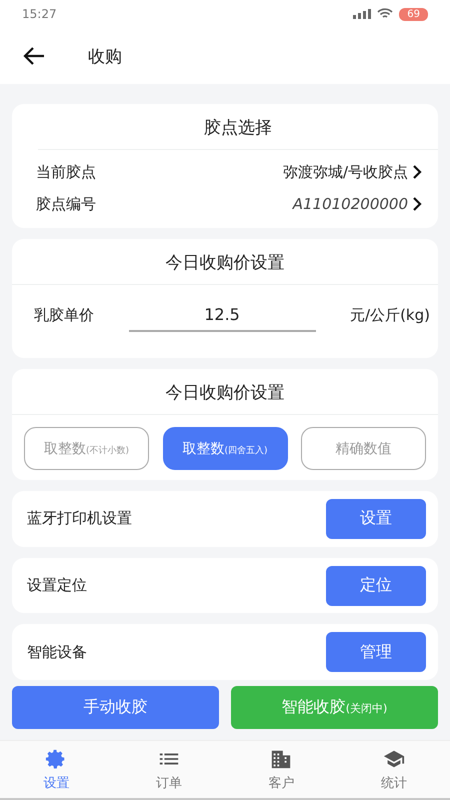 Image resolution: width=450 pixels, height=800 pixels. What do you see at coordinates (168, 770) in the screenshot?
I see `nav-tab: 订单` at bounding box center [168, 770].